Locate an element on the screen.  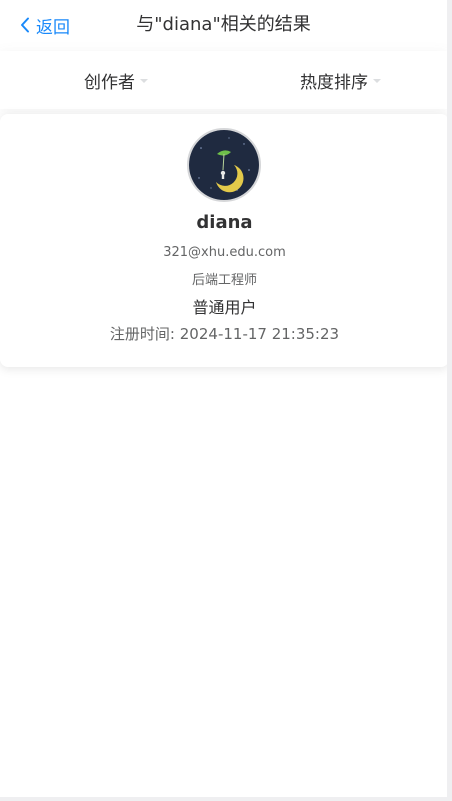
filter-sort-dropdown: 热度排序 is located at coordinates (340, 80).